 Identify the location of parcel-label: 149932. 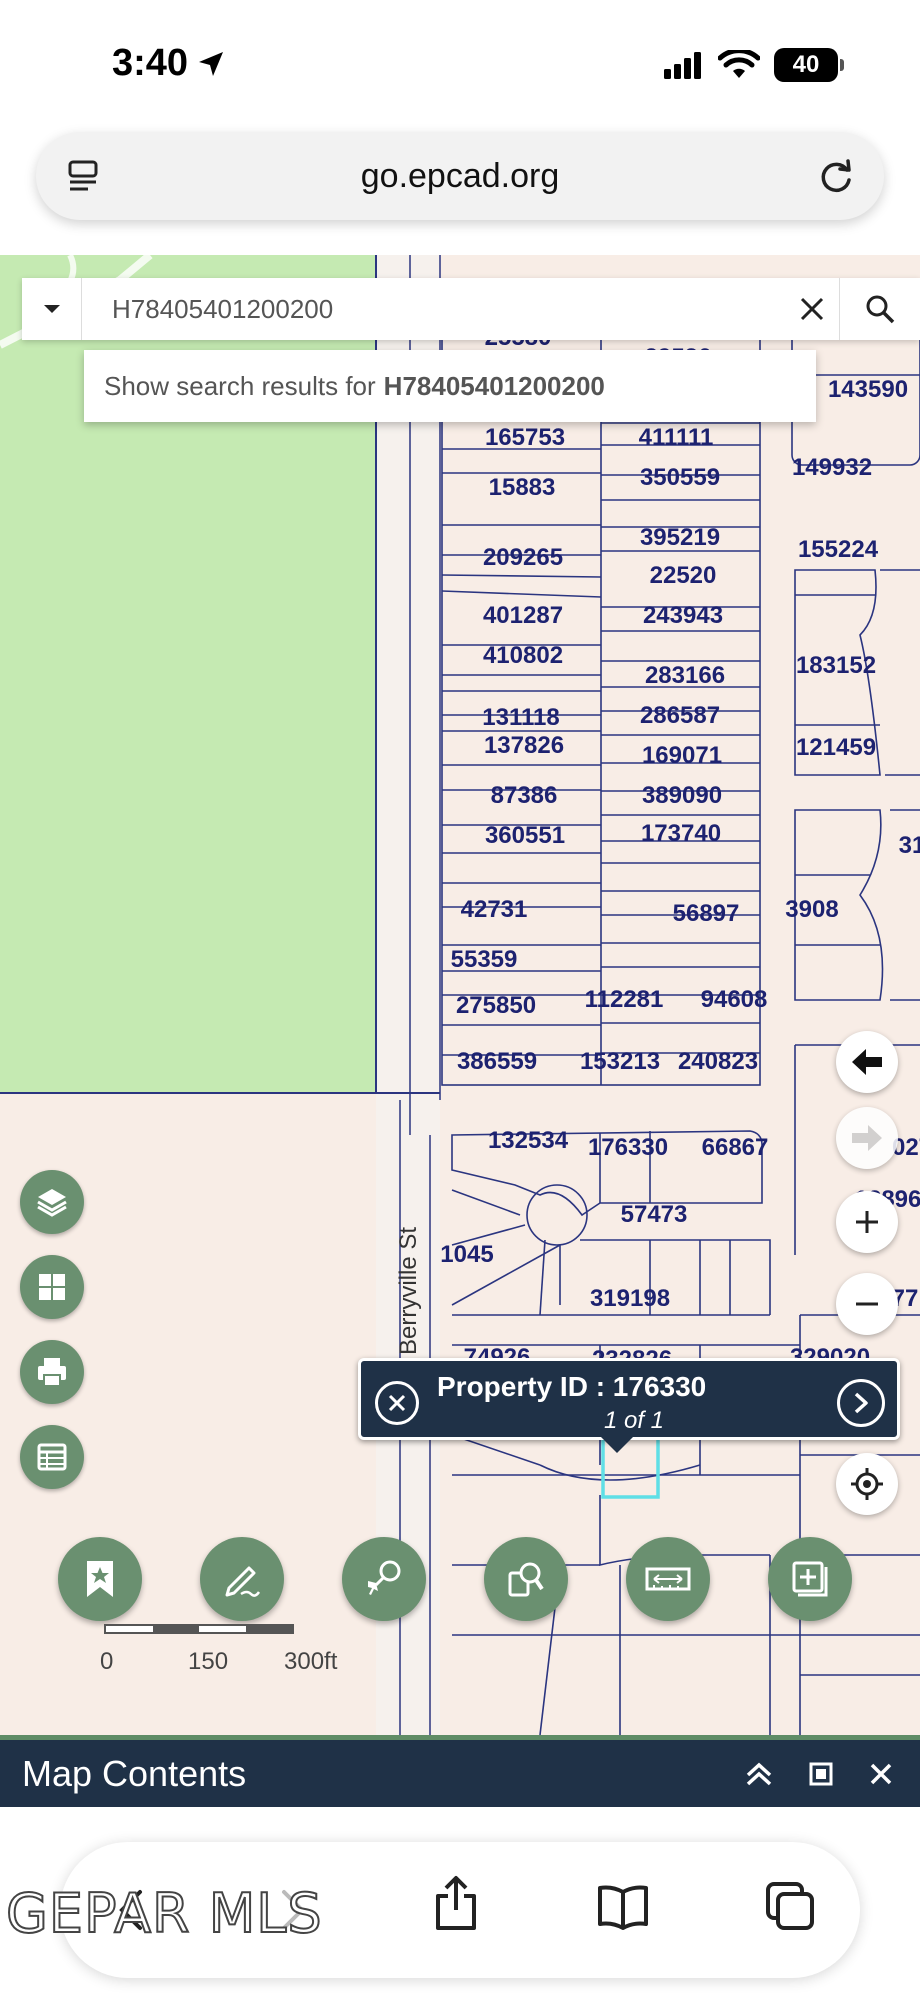
(832, 467).